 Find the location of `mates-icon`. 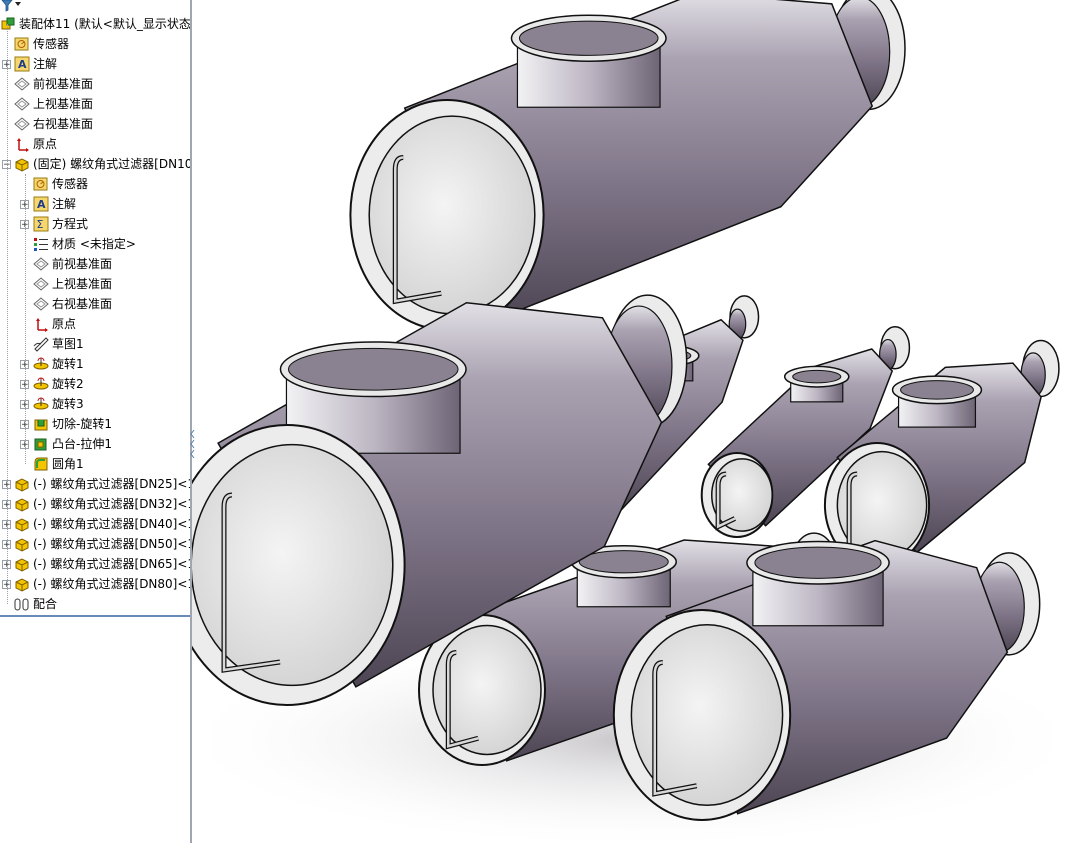

mates-icon is located at coordinates (22, 604).